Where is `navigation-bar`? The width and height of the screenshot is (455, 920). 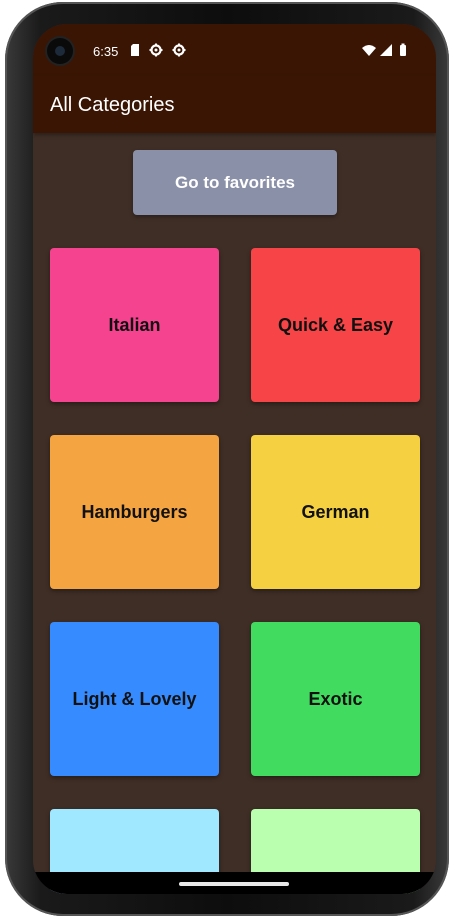 navigation-bar is located at coordinates (234, 883).